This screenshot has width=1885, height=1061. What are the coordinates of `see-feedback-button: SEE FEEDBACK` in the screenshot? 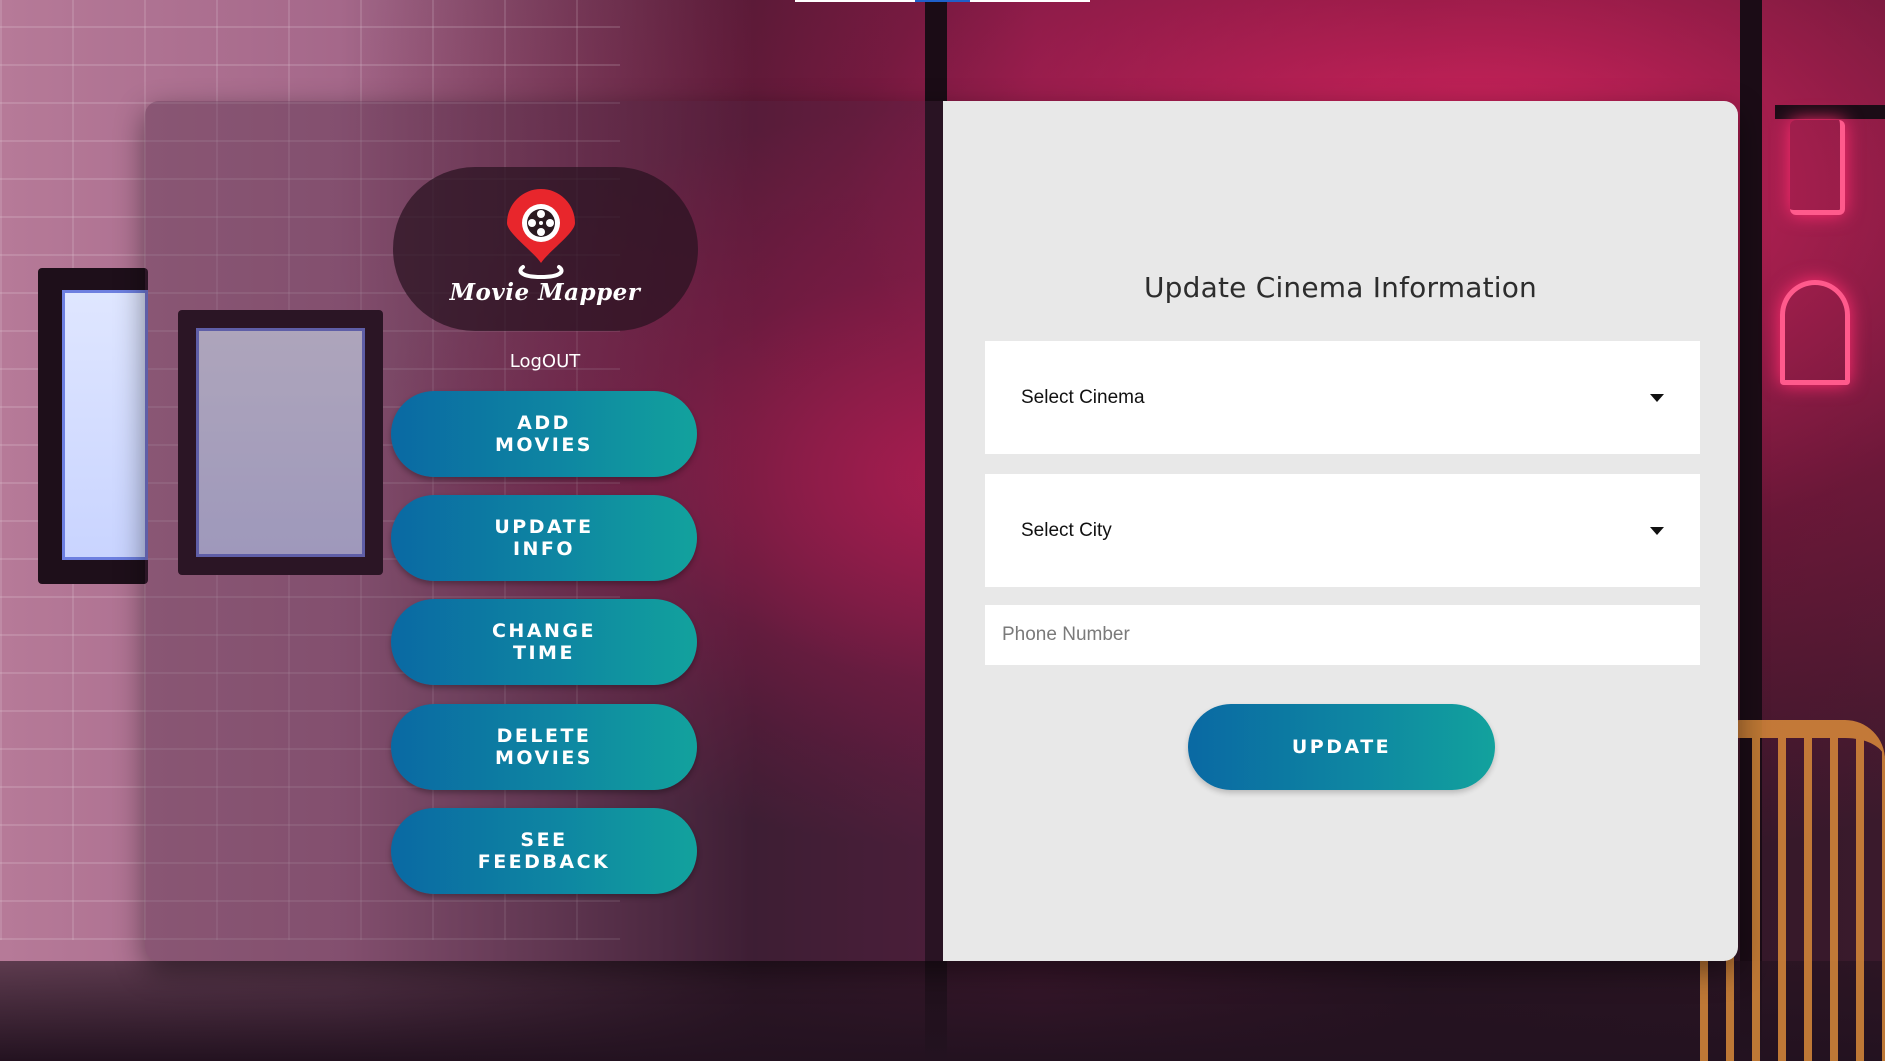 It's located at (544, 851).